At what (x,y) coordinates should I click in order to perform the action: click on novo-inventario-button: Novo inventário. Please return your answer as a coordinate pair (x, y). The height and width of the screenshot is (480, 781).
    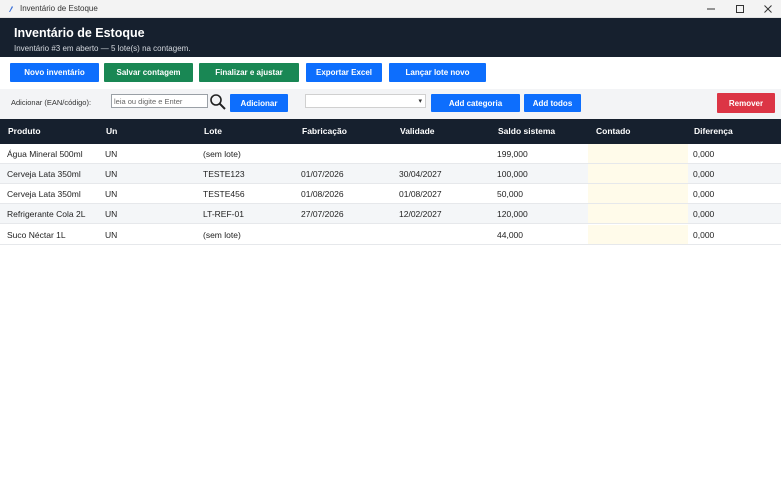
    Looking at the image, I should click on (54, 72).